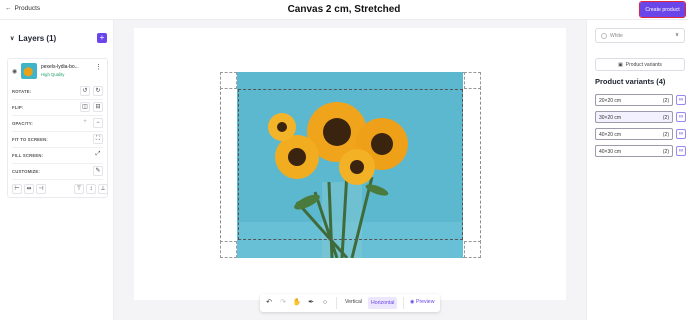 The width and height of the screenshot is (688, 320). What do you see at coordinates (18, 107) in the screenshot?
I see `flip-label: FLIP:` at bounding box center [18, 107].